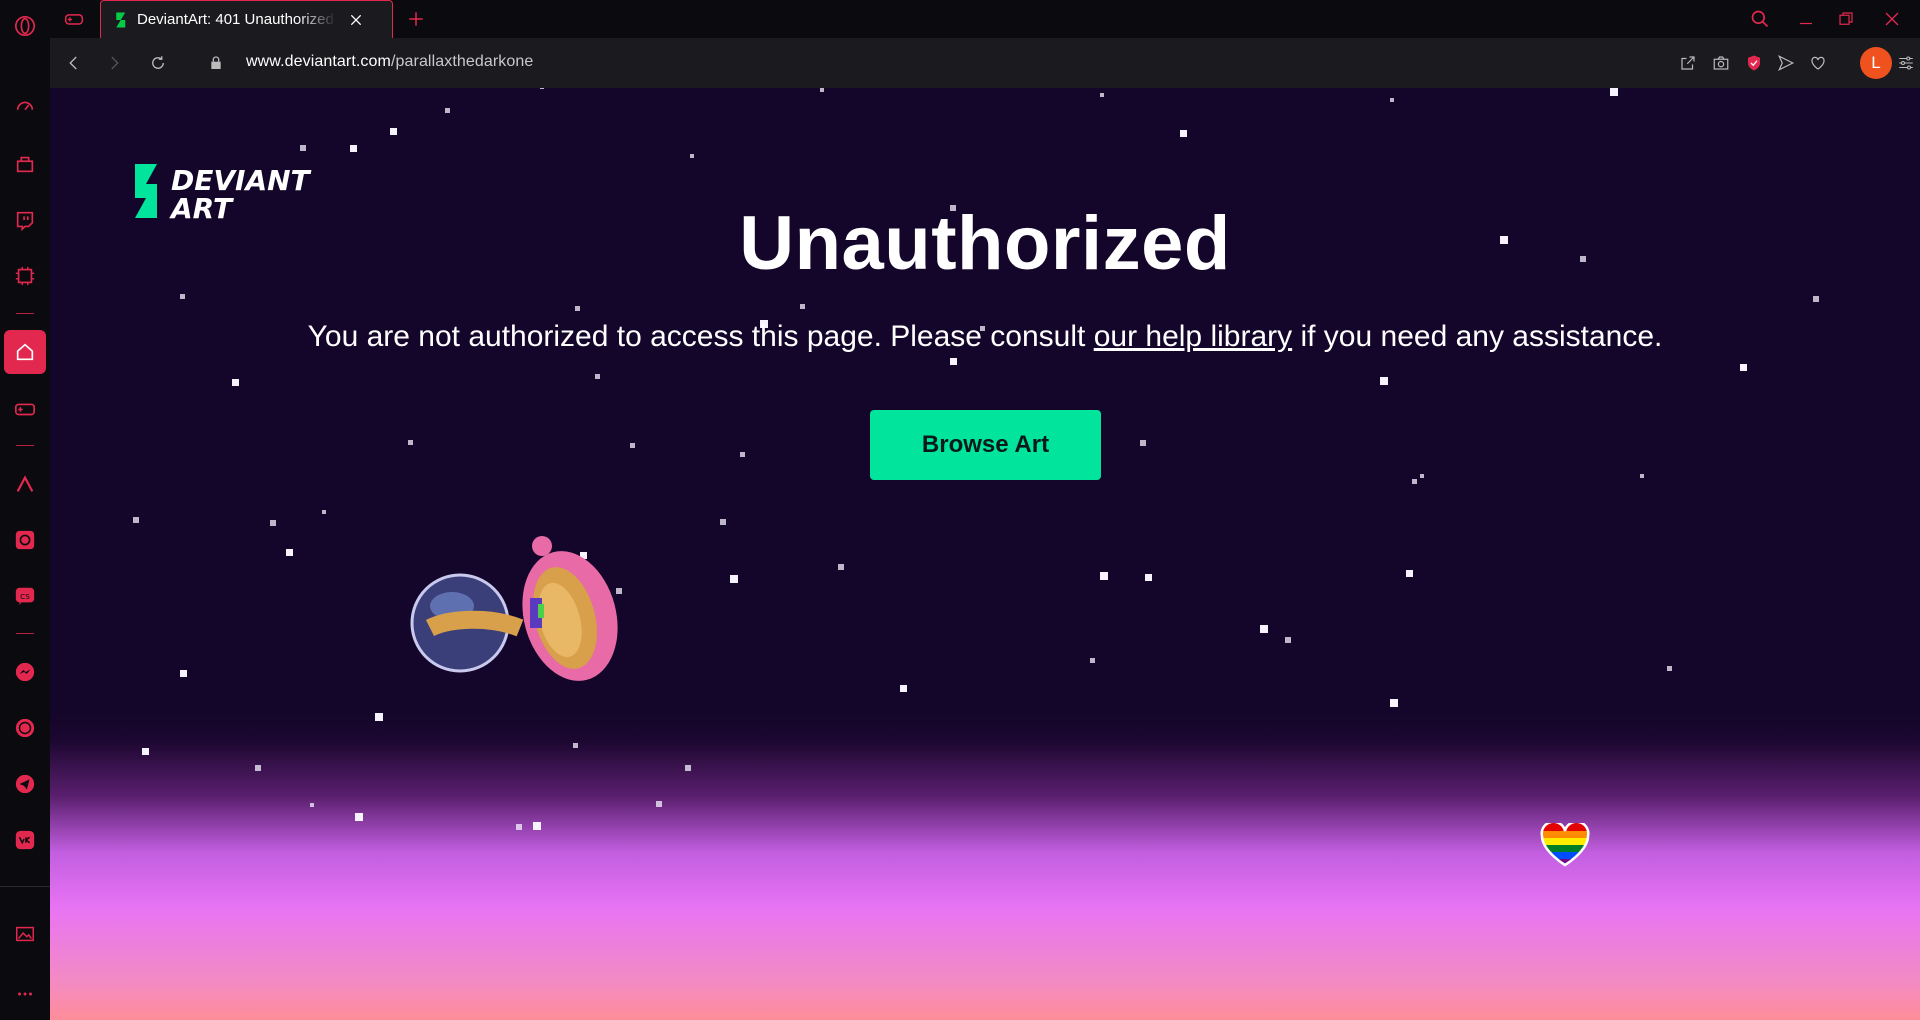  Describe the element at coordinates (1846, 19) in the screenshot. I see `restore-icon` at that location.